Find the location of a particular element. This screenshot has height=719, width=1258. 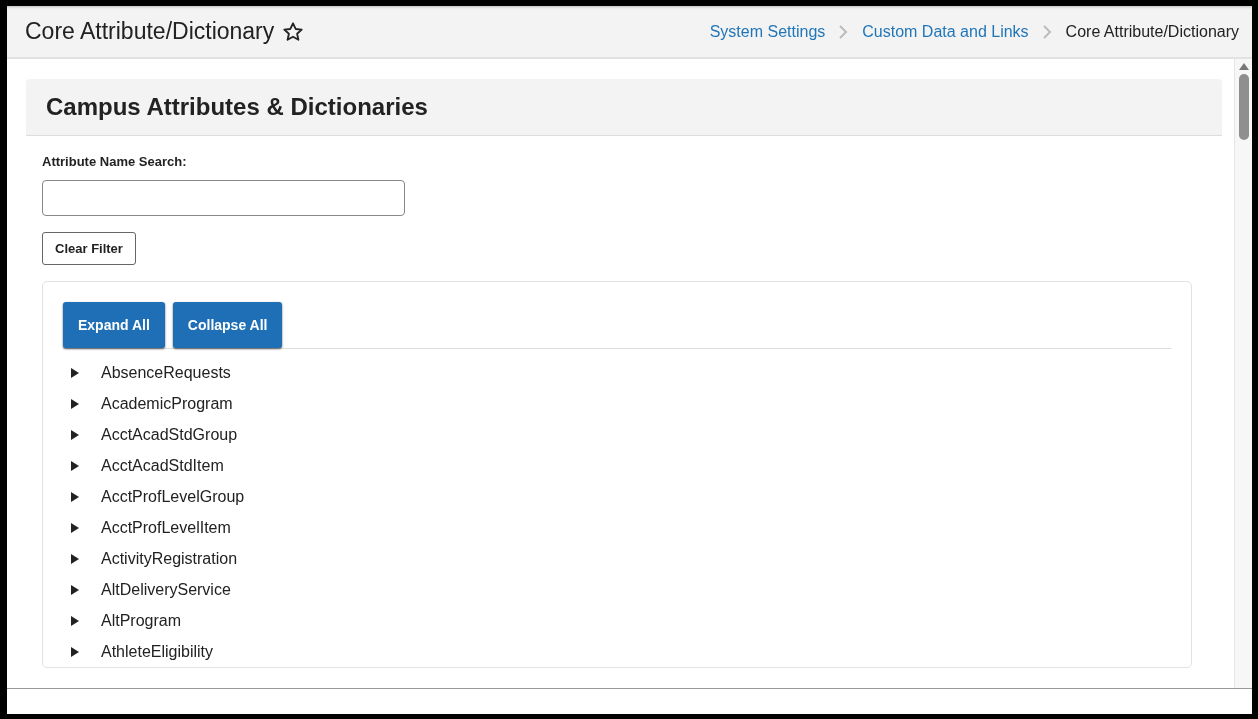

tree-item: AcctProfLevelItem is located at coordinates (166, 527).